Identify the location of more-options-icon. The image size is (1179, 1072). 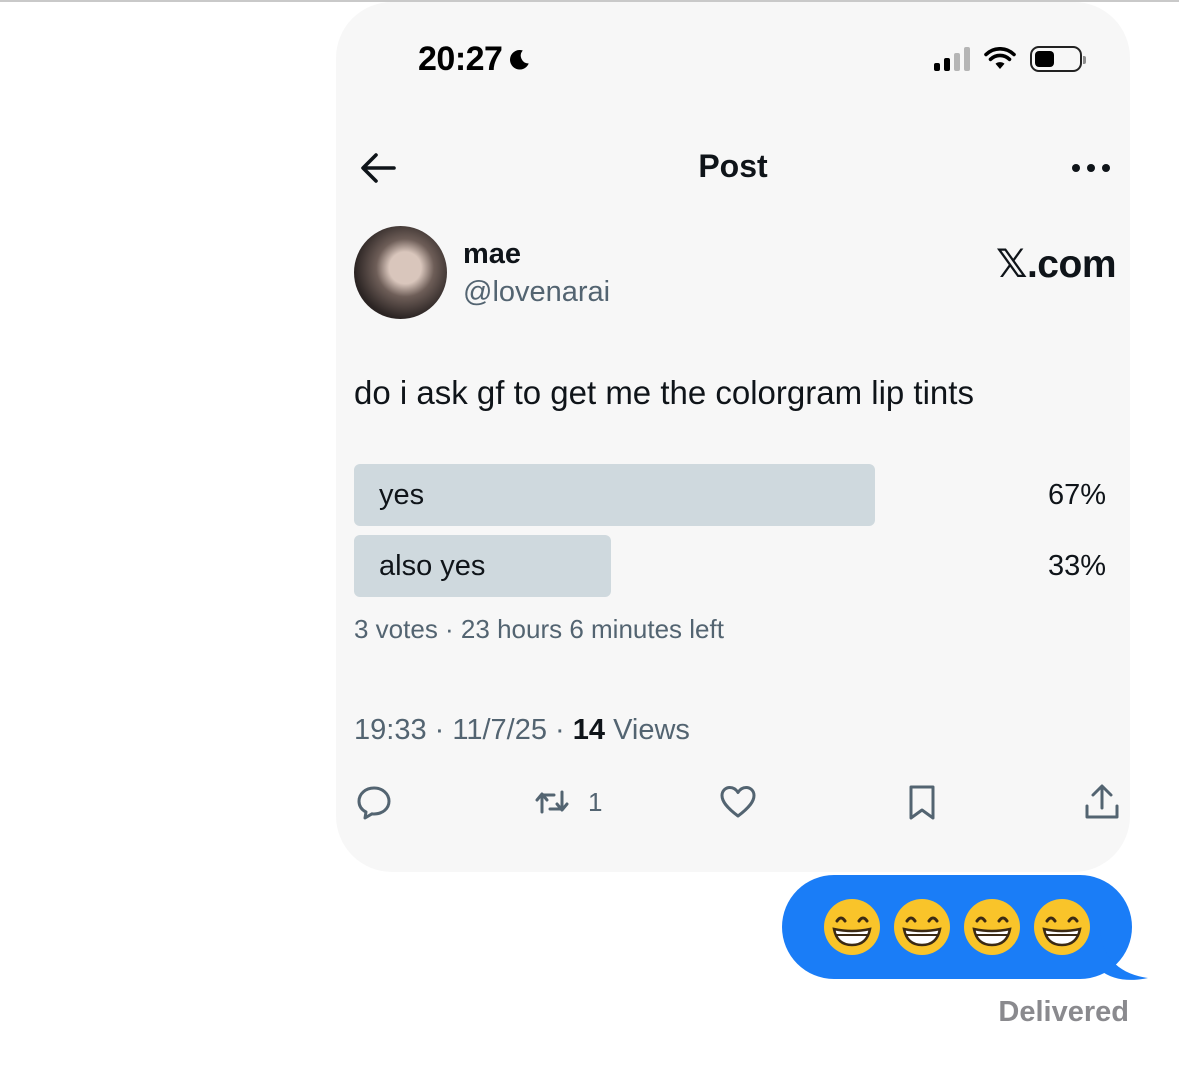
(1091, 168).